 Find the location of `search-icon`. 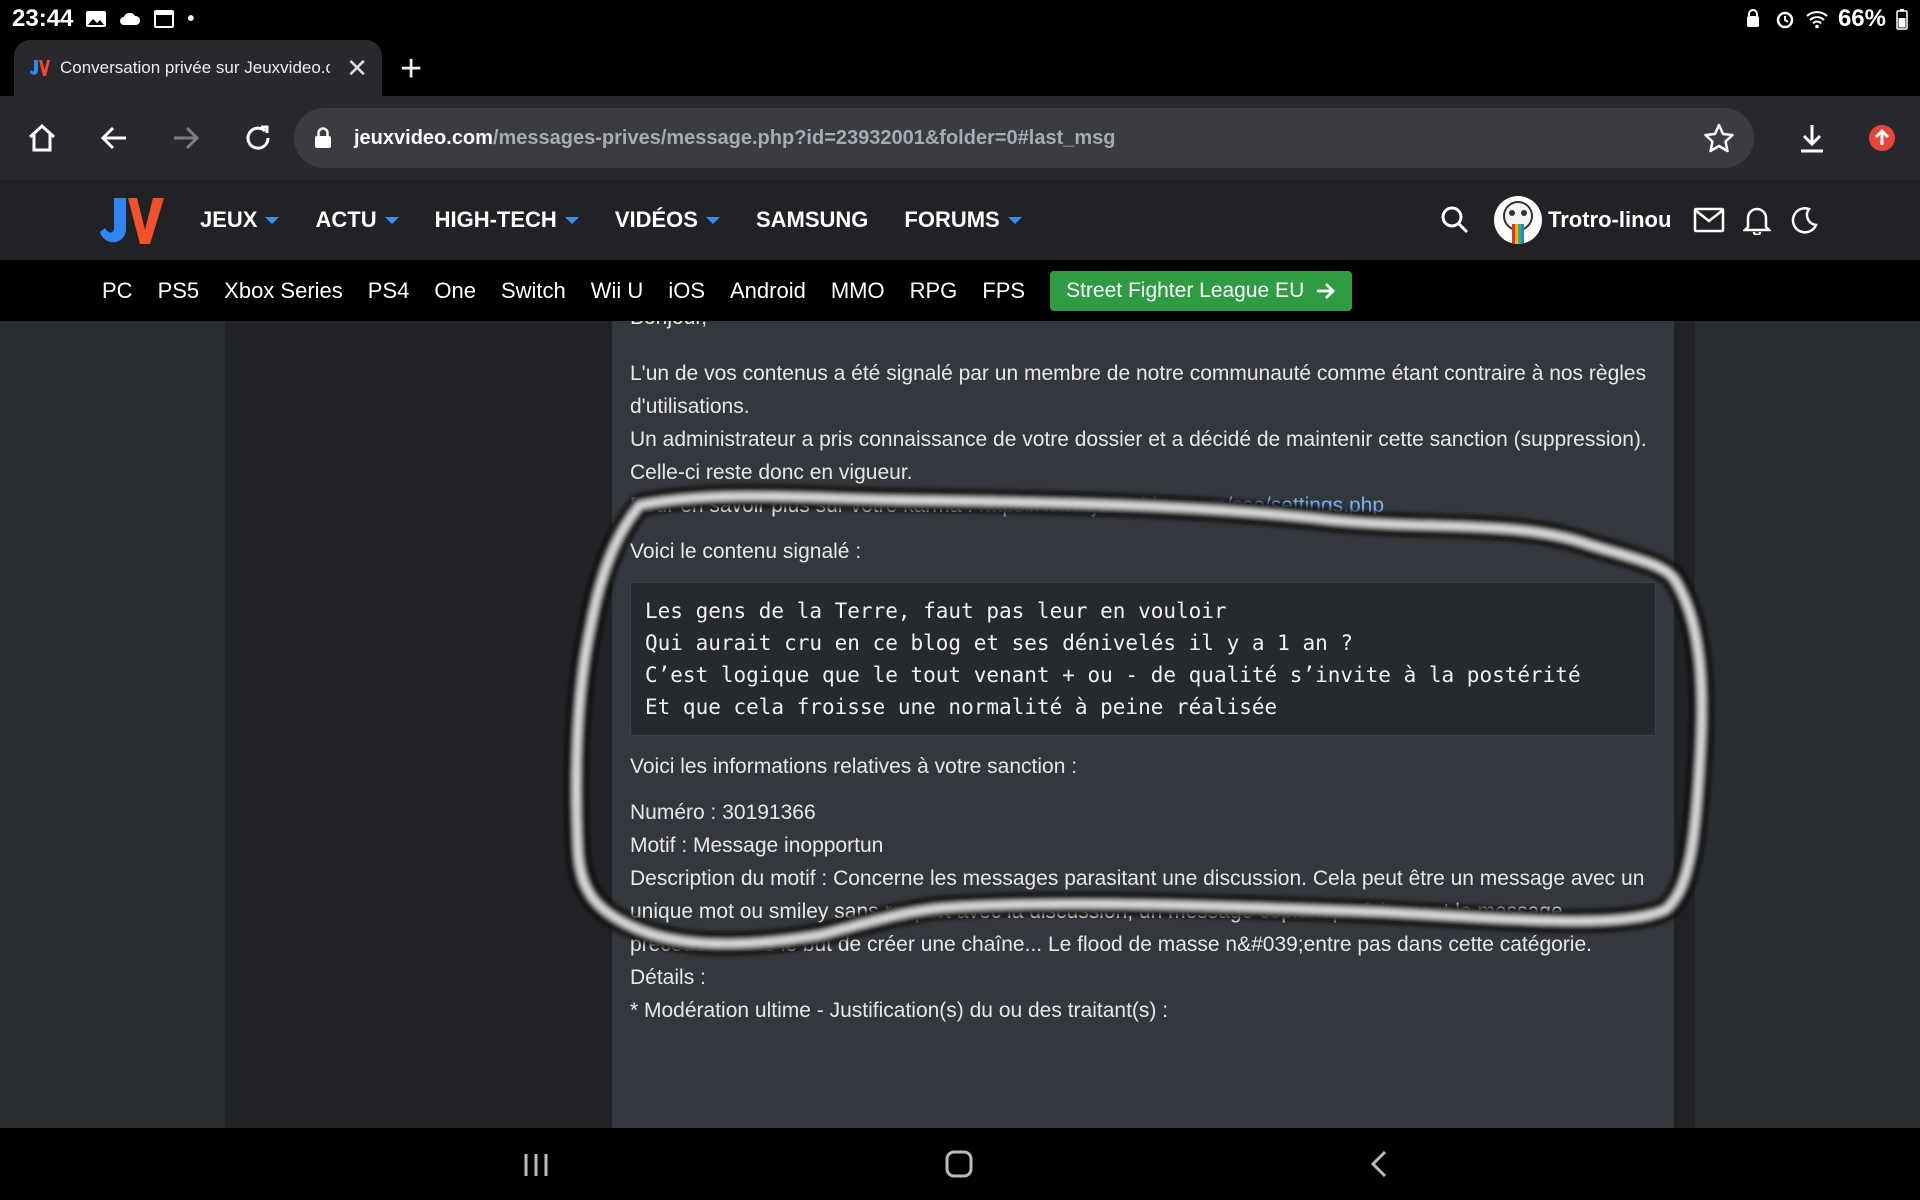

search-icon is located at coordinates (1455, 220).